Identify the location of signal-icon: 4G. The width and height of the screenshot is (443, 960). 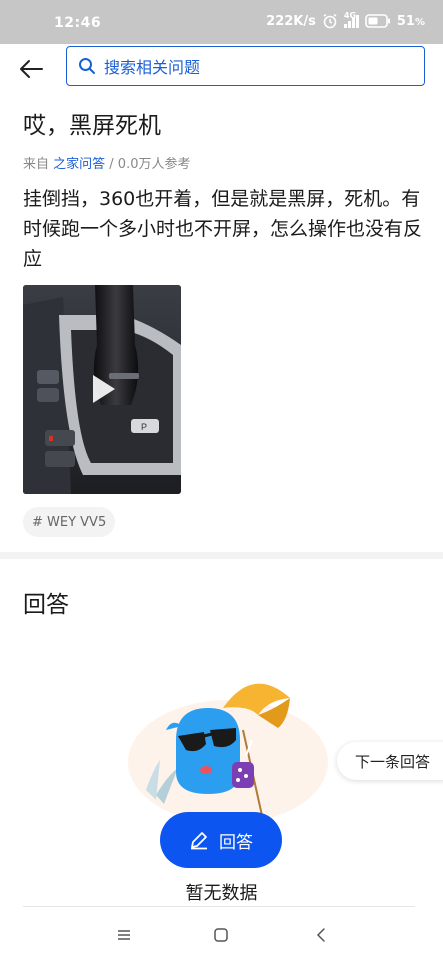
(351, 19).